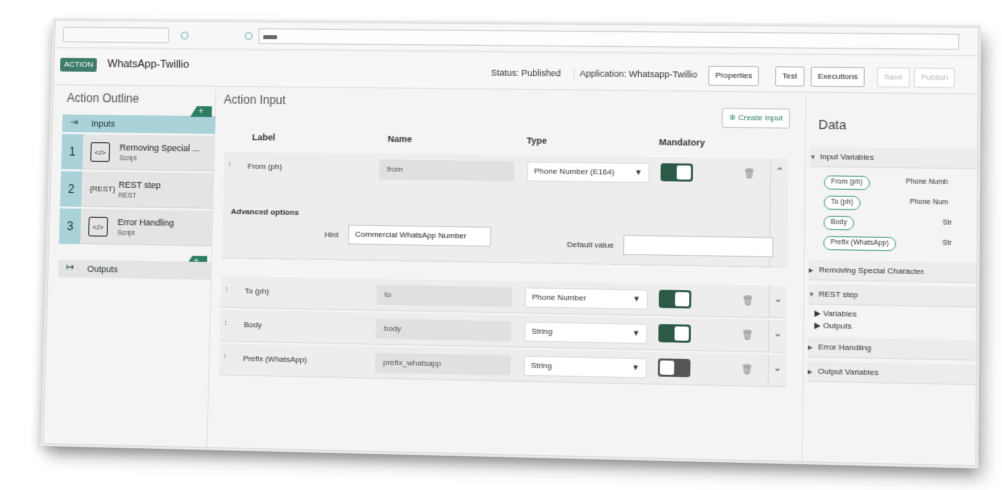 This screenshot has width=1002, height=490. What do you see at coordinates (135, 269) in the screenshot?
I see `outline-outputs: ↦ Outputs` at bounding box center [135, 269].